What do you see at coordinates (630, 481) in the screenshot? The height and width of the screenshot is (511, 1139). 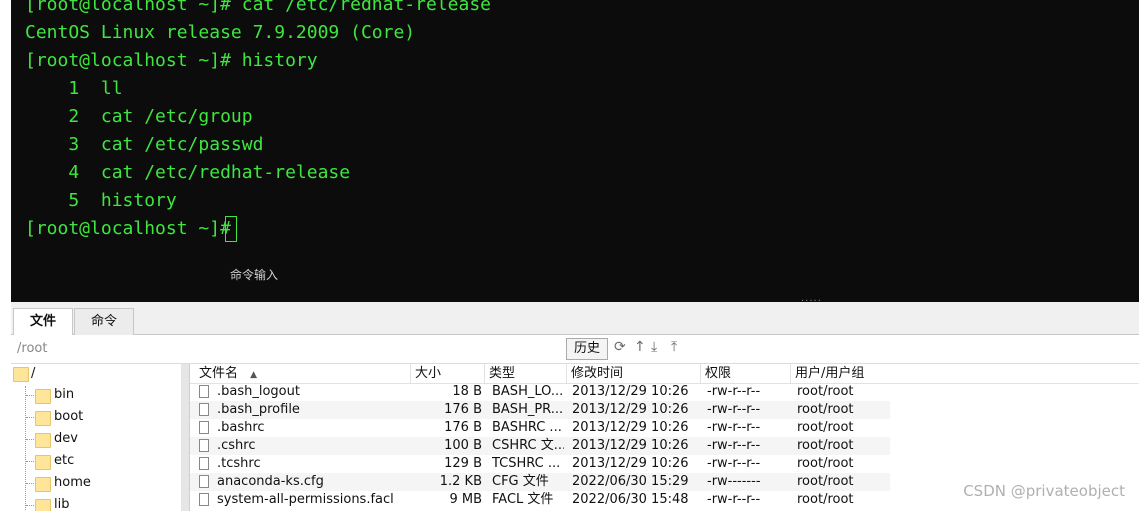 I see `file-mtime: 2022/06/30 15:29` at bounding box center [630, 481].